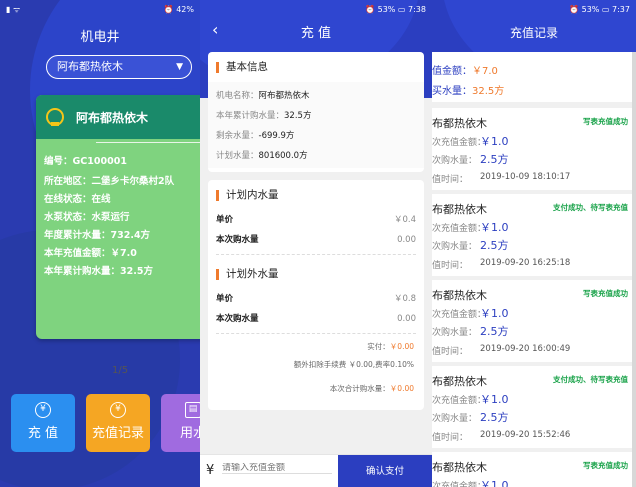 The width and height of the screenshot is (636, 487). Describe the element at coordinates (117, 433) in the screenshot. I see `recharge-record-label: 充值记录` at that location.